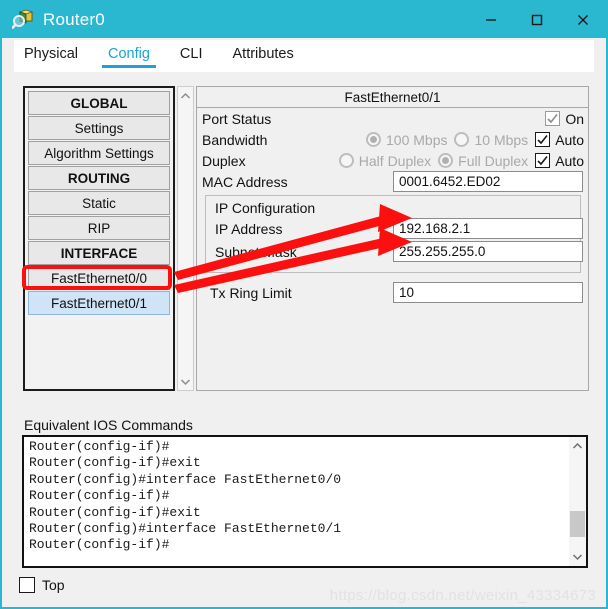  What do you see at coordinates (346, 160) in the screenshot?
I see `duplex-half-radio` at bounding box center [346, 160].